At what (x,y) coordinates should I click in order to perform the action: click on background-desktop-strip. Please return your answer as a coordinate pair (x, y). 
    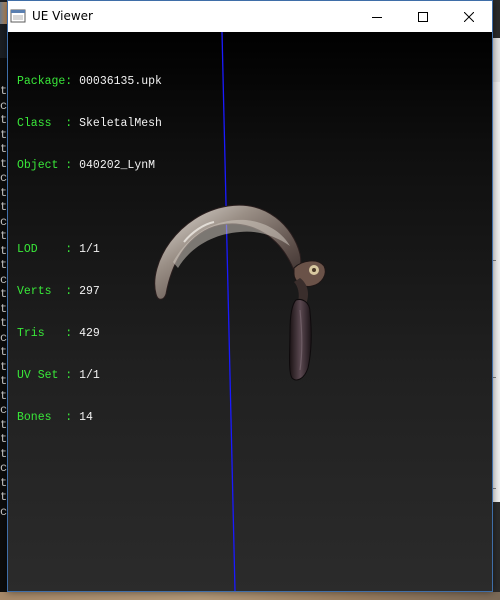
    Looking at the image, I should click on (250, 596).